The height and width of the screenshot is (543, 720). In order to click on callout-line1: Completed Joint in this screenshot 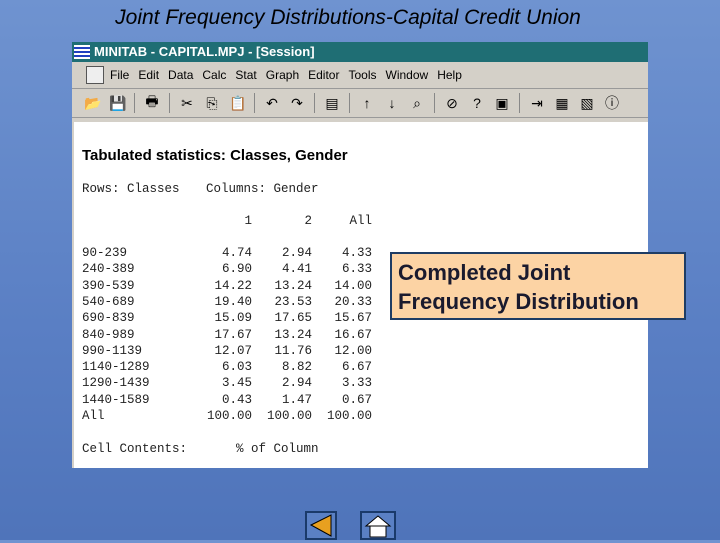, I will do `click(484, 272)`.